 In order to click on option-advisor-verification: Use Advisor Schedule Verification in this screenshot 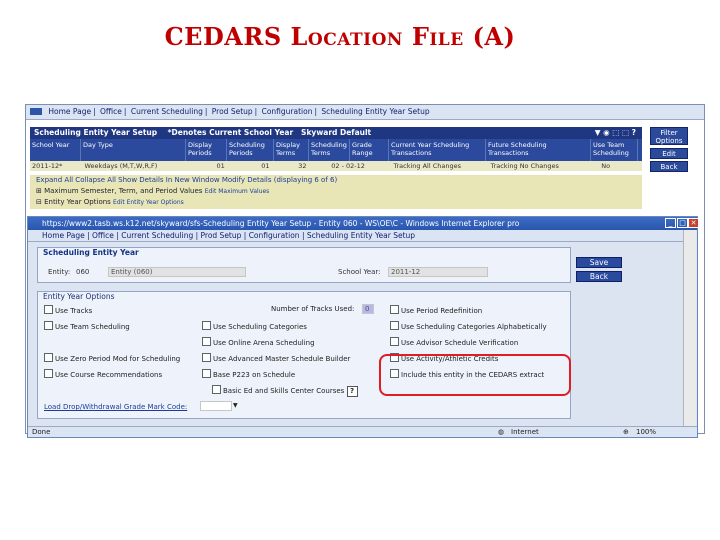, I will do `click(454, 342)`.